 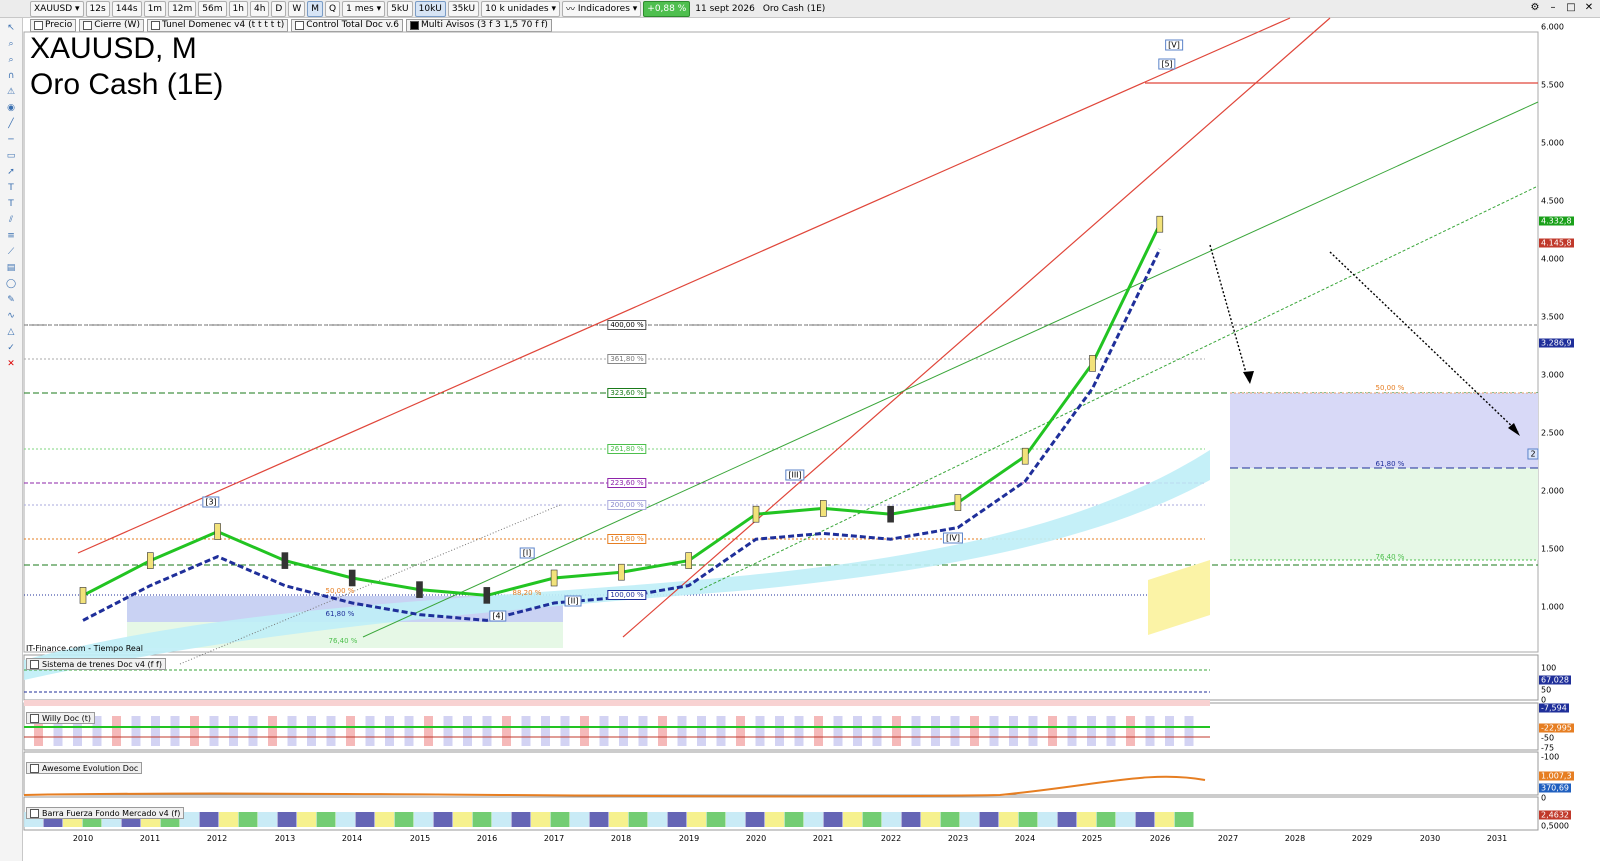 What do you see at coordinates (127, 84) in the screenshot?
I see `chart-subtitle: Oro Cash (1E)` at bounding box center [127, 84].